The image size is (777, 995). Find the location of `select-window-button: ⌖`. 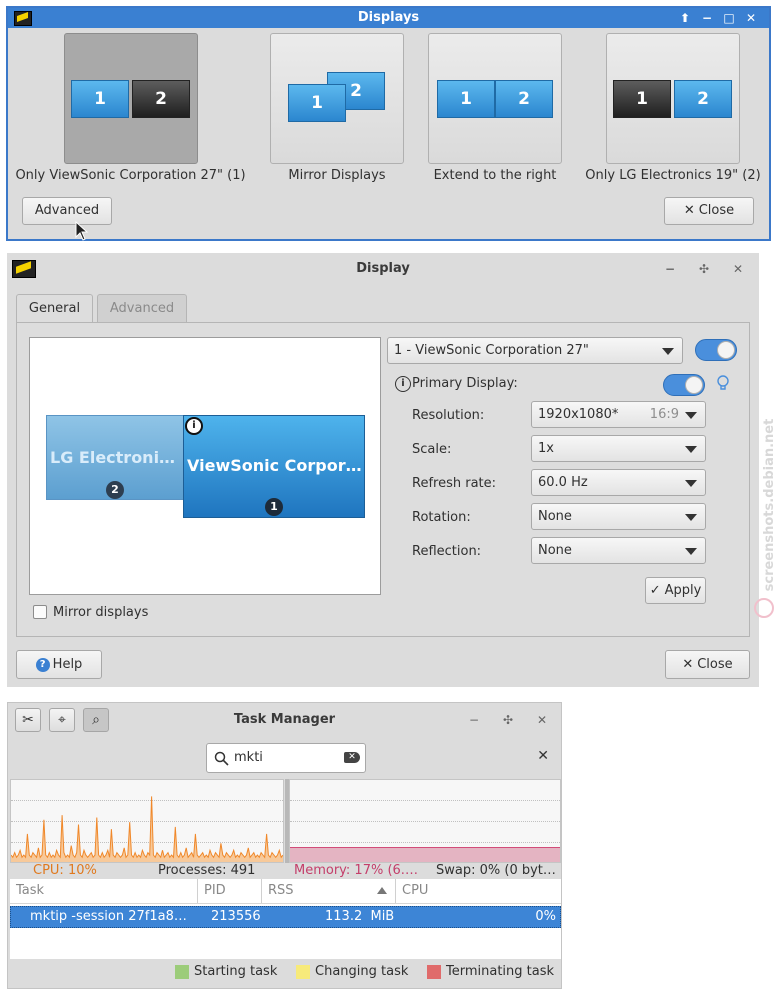

select-window-button: ⌖ is located at coordinates (62, 720).